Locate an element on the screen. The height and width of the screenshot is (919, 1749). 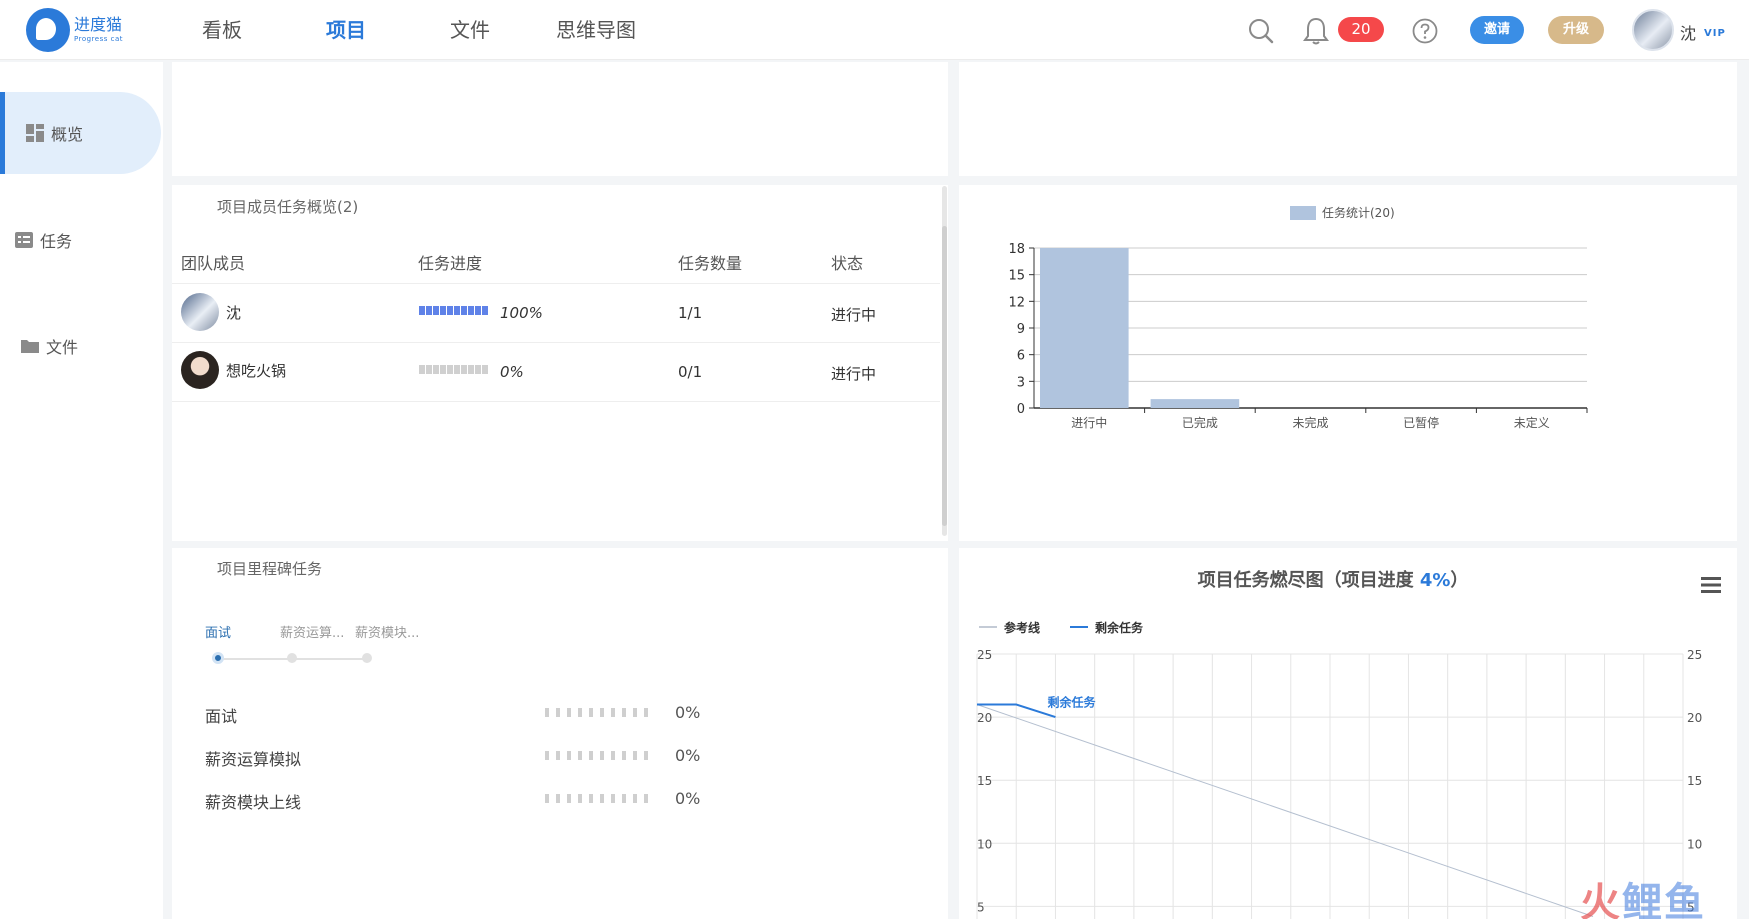
legend-swatch is located at coordinates (1303, 213).